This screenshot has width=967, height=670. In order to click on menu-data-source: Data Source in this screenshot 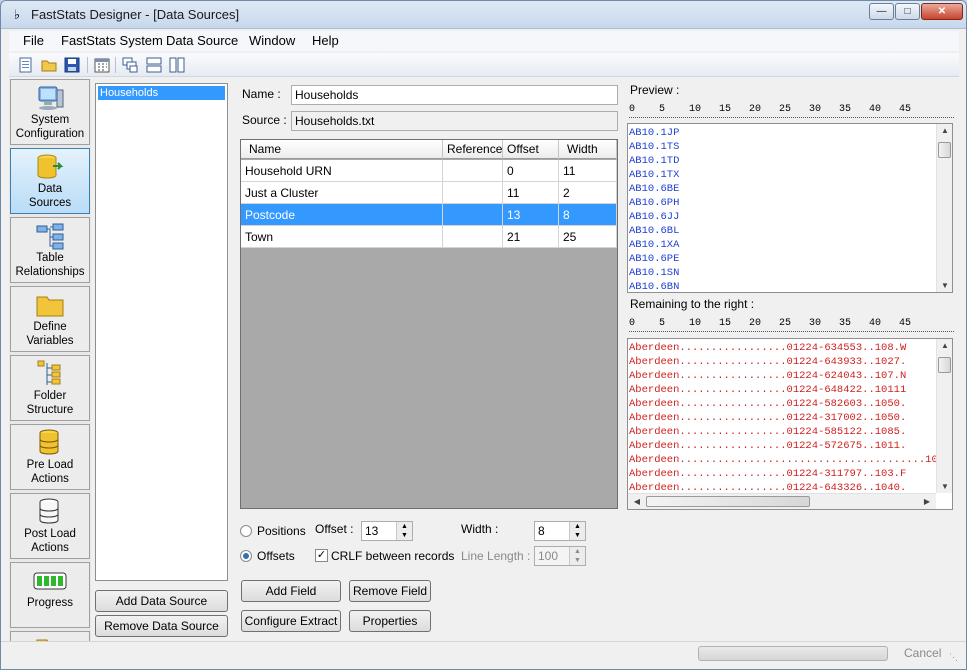, I will do `click(202, 40)`.